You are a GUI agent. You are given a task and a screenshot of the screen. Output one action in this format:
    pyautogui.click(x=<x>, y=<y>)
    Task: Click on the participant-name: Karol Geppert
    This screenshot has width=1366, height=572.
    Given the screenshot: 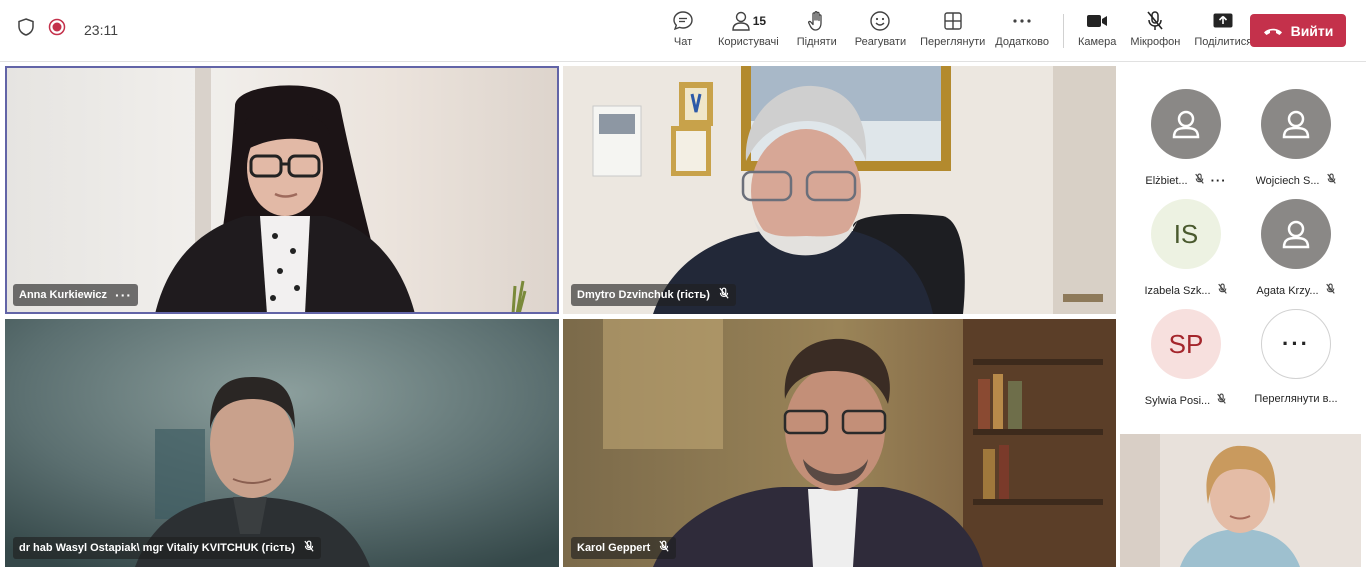 What is the action you would take?
    pyautogui.click(x=614, y=548)
    